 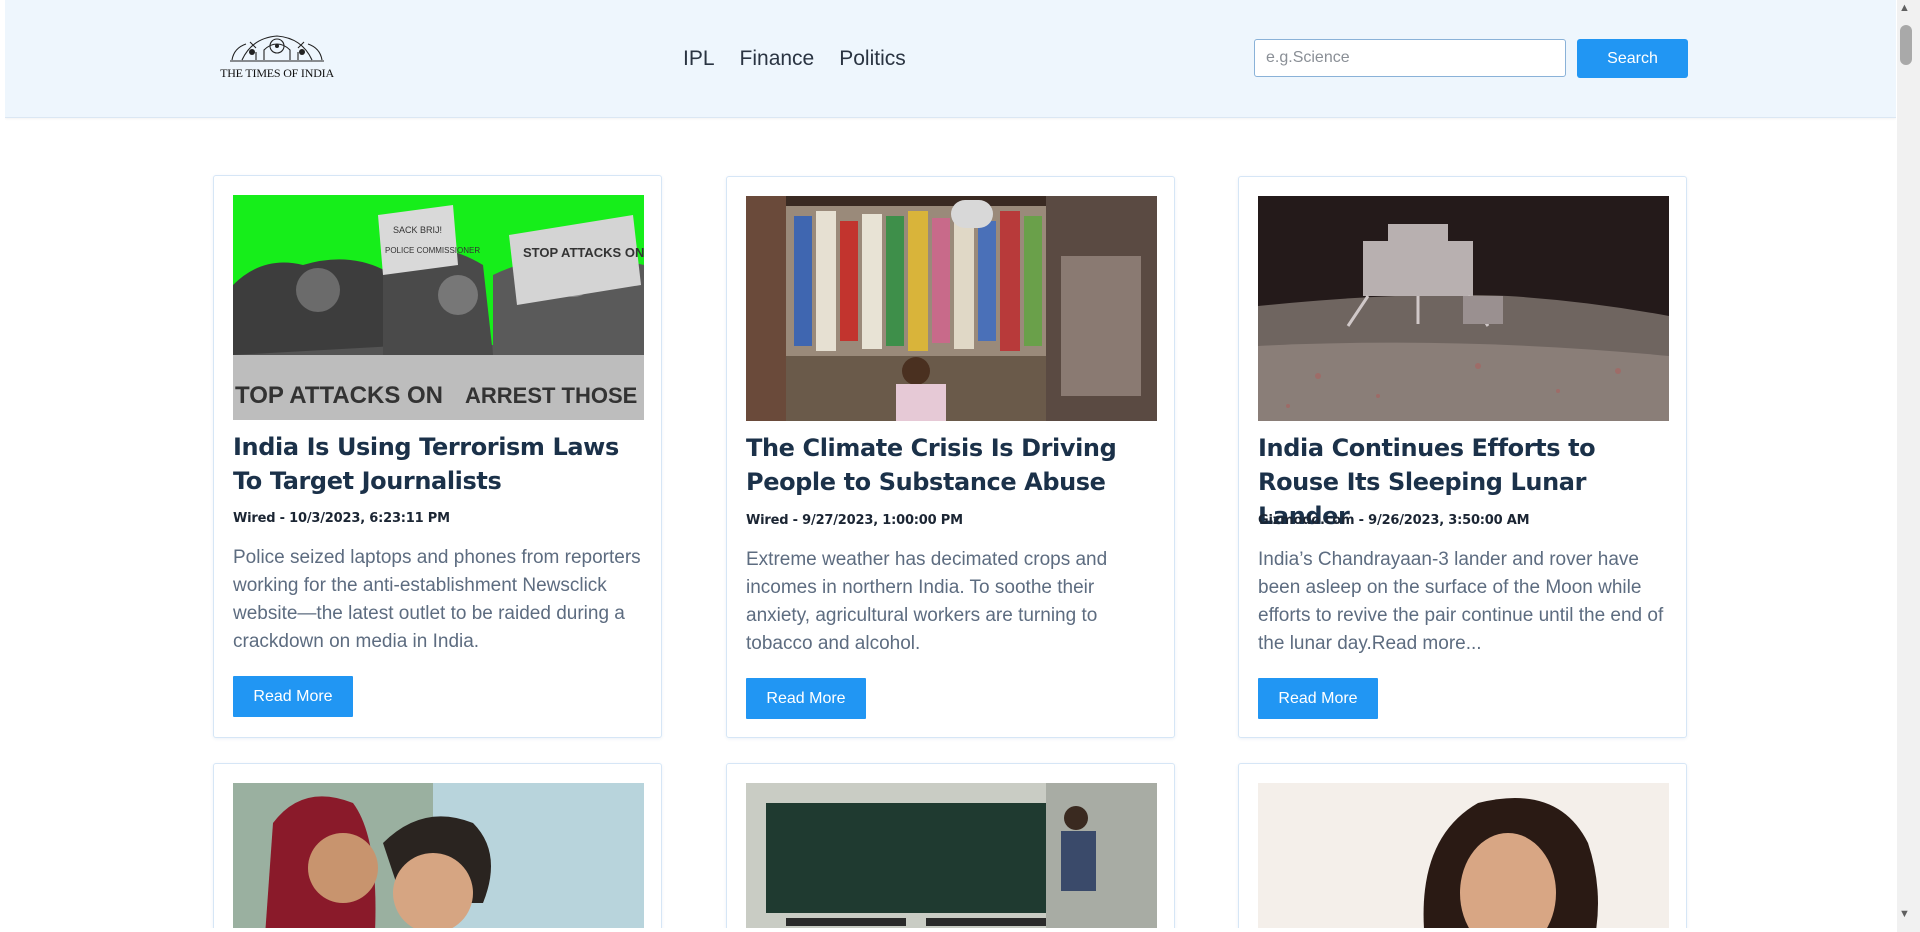 I want to click on nav-link-politics: Politics, so click(x=872, y=59).